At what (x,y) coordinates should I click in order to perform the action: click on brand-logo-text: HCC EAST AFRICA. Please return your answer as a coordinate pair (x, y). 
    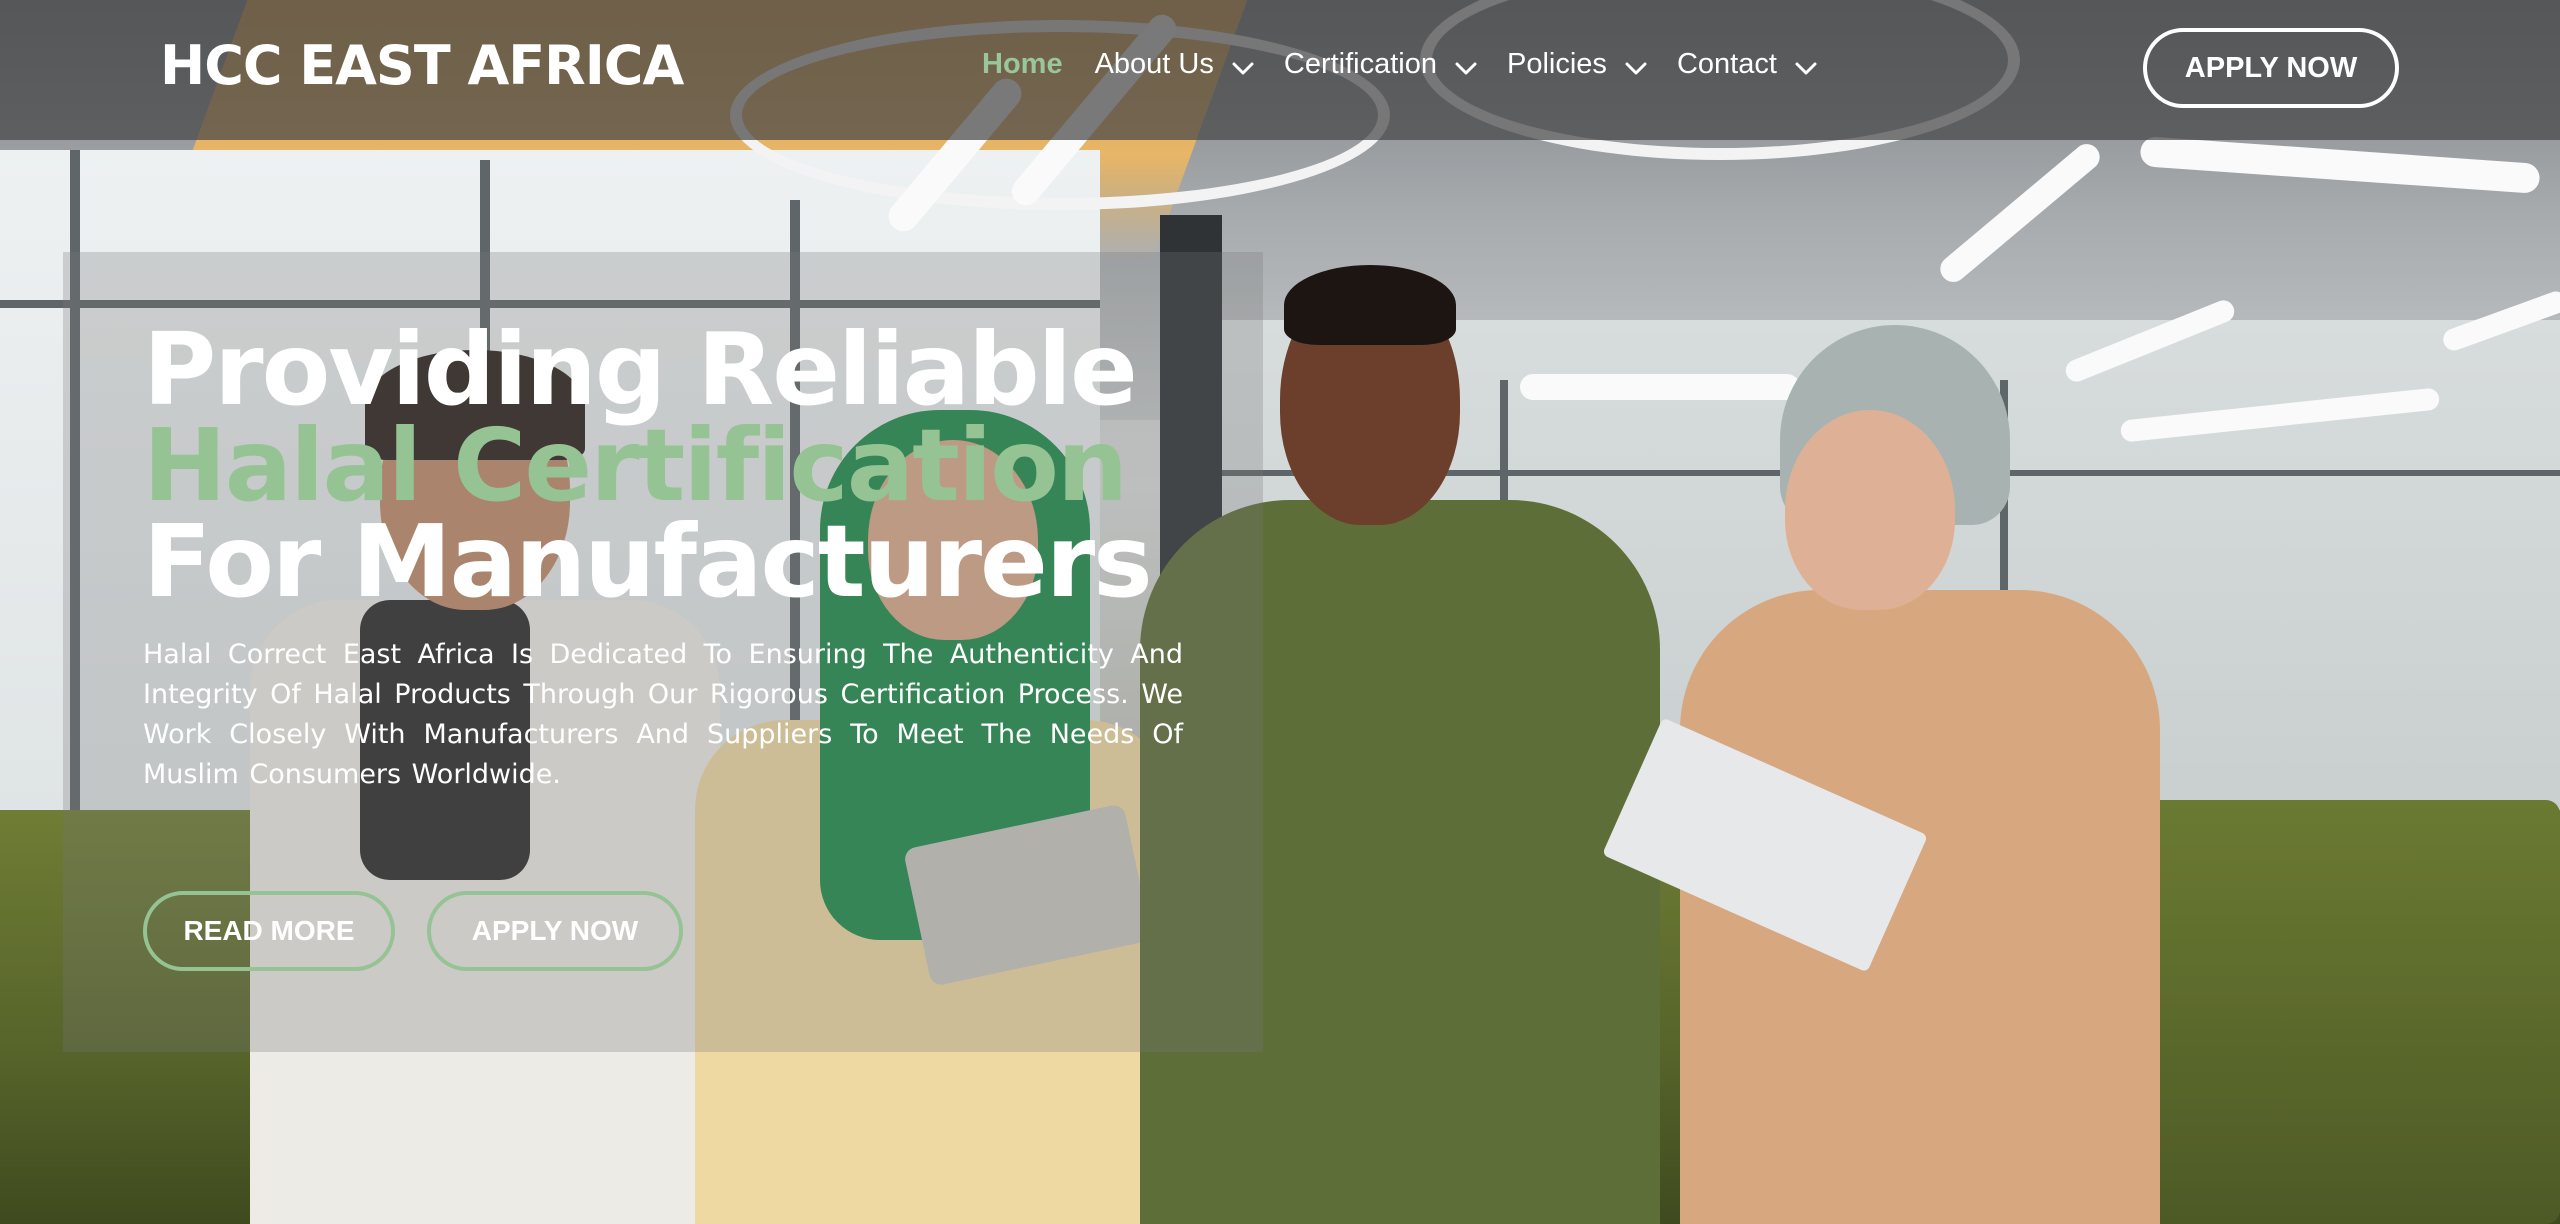
    Looking at the image, I should click on (422, 65).